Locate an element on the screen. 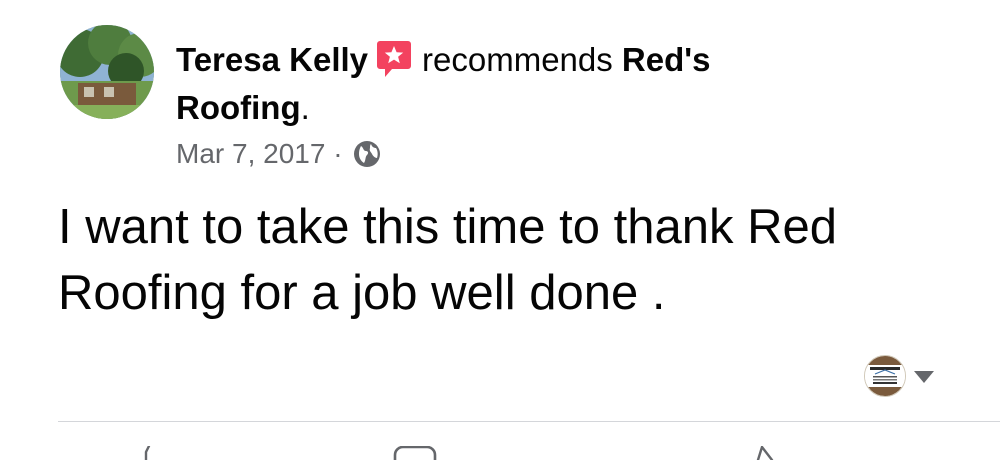 Image resolution: width=1000 pixels, height=460 pixels. post-header-continued: Roofing. is located at coordinates (243, 108).